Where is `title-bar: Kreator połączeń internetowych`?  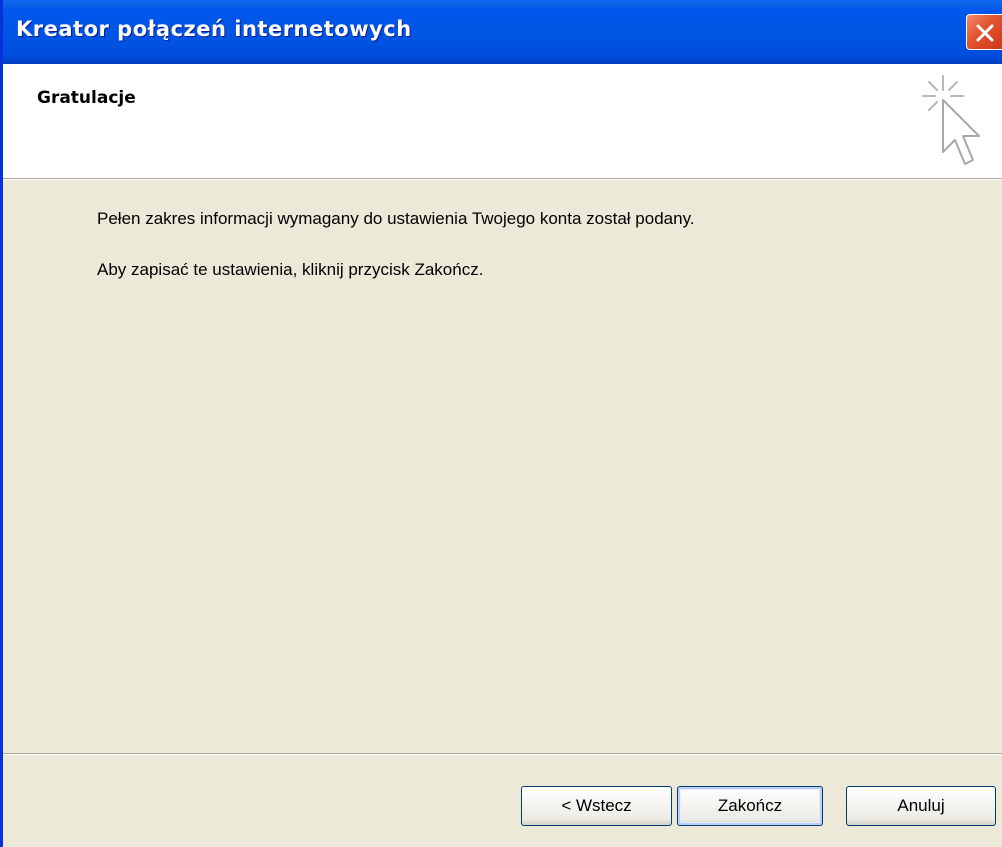 title-bar: Kreator połączeń internetowych is located at coordinates (502, 32).